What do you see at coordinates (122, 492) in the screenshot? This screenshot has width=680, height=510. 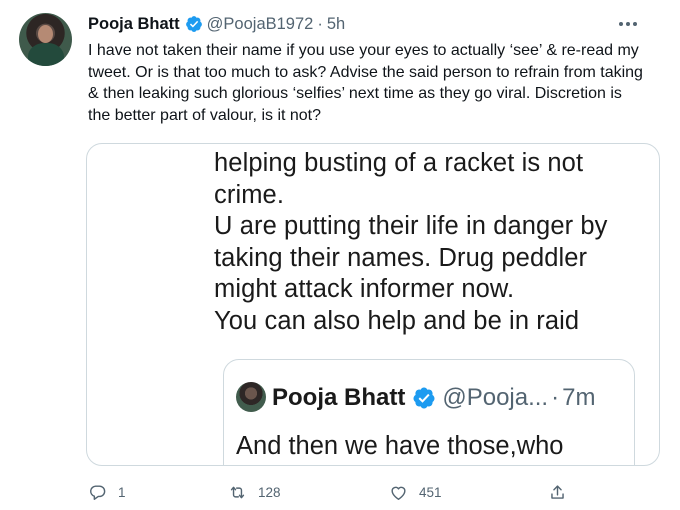 I see `reply-count: 1` at bounding box center [122, 492].